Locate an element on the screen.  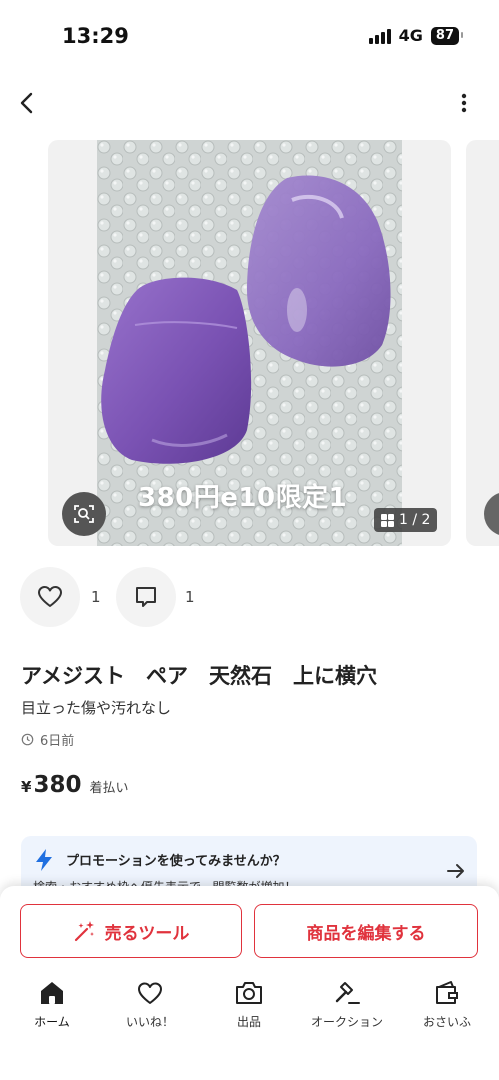
wallet-icon is located at coordinates (447, 992).